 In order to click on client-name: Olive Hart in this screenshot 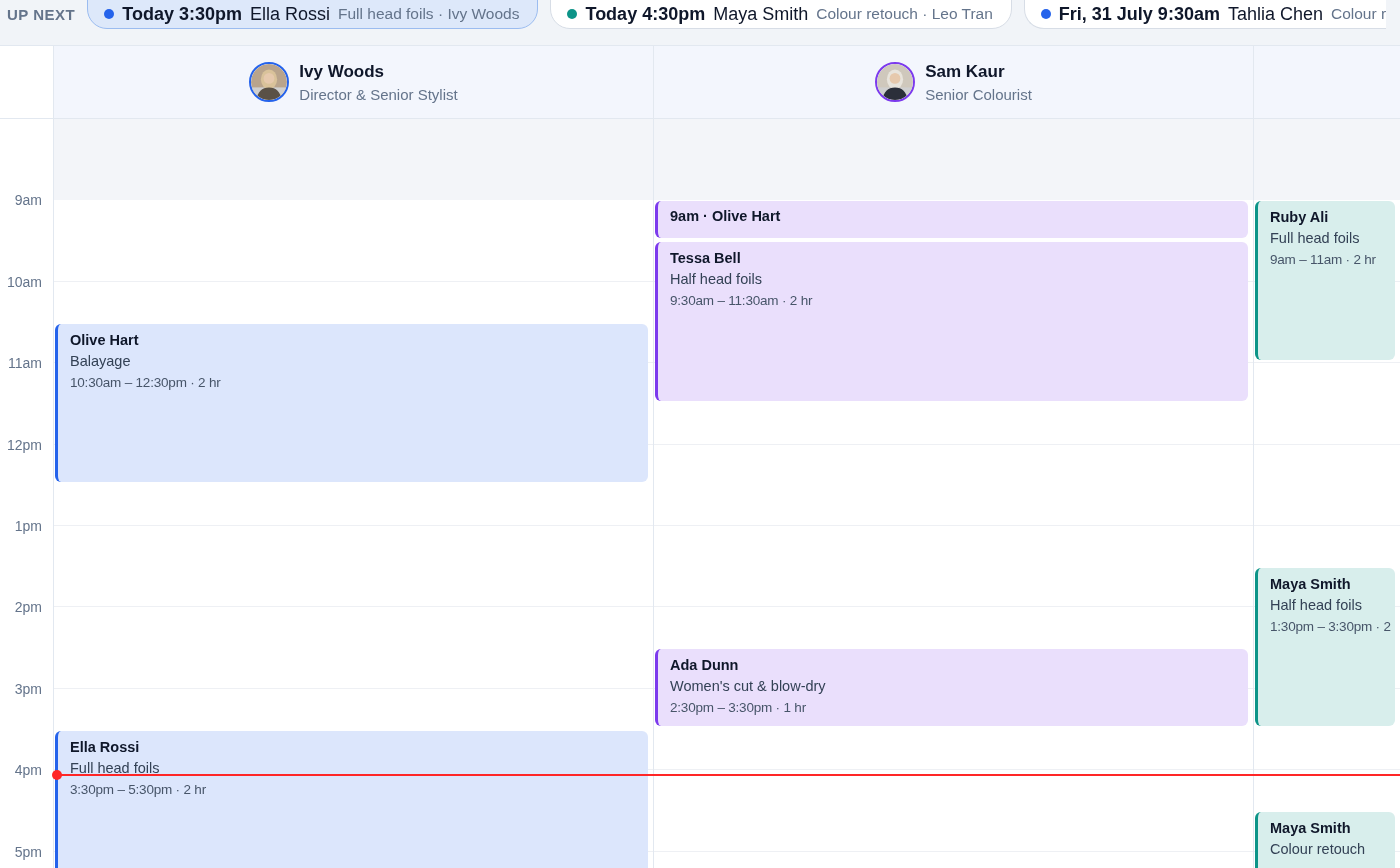, I will do `click(104, 340)`.